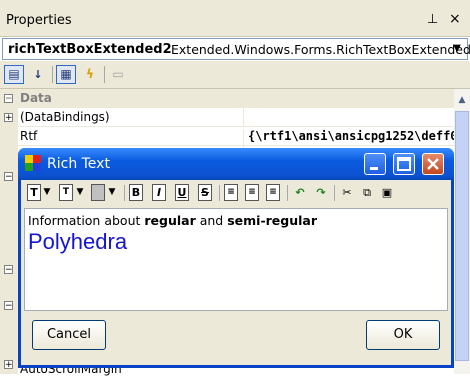 This screenshot has width=470, height=376. I want to click on cancel-button: Cancel, so click(69, 335).